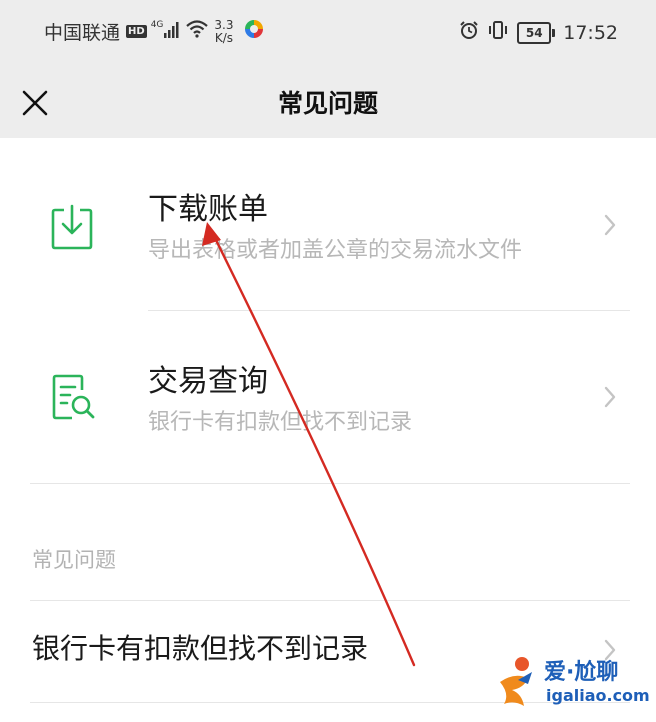  What do you see at coordinates (136, 31) in the screenshot?
I see `hd-badge: HD` at bounding box center [136, 31].